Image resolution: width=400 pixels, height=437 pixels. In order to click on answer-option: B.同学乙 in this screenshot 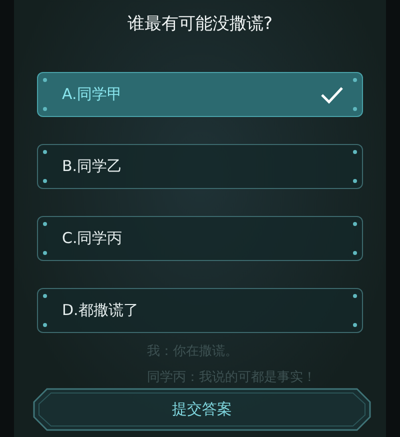, I will do `click(200, 166)`.